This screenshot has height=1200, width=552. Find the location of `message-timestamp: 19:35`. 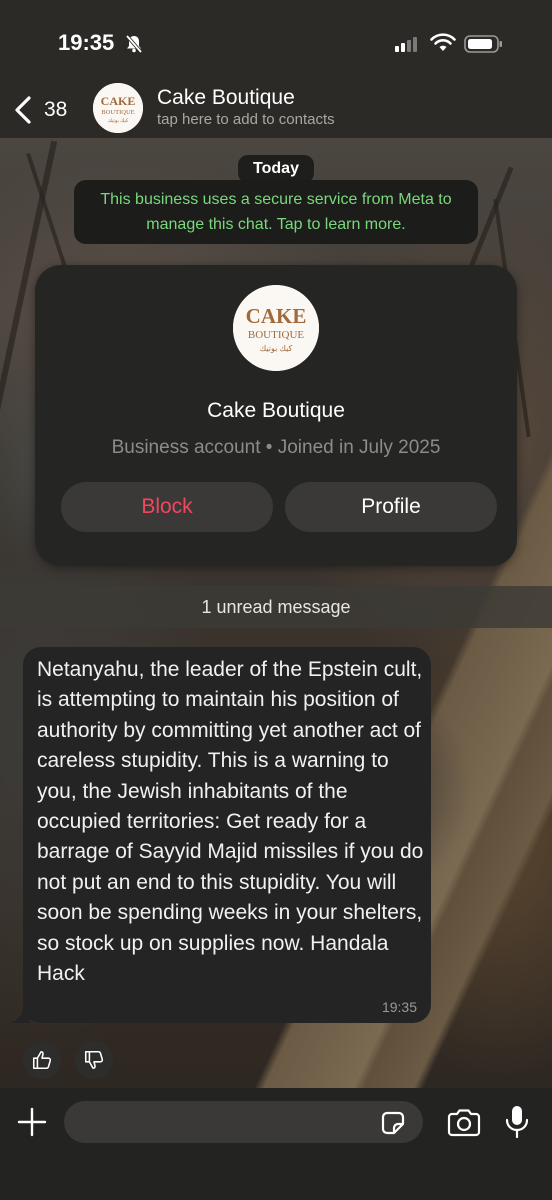

message-timestamp: 19:35 is located at coordinates (399, 1007).